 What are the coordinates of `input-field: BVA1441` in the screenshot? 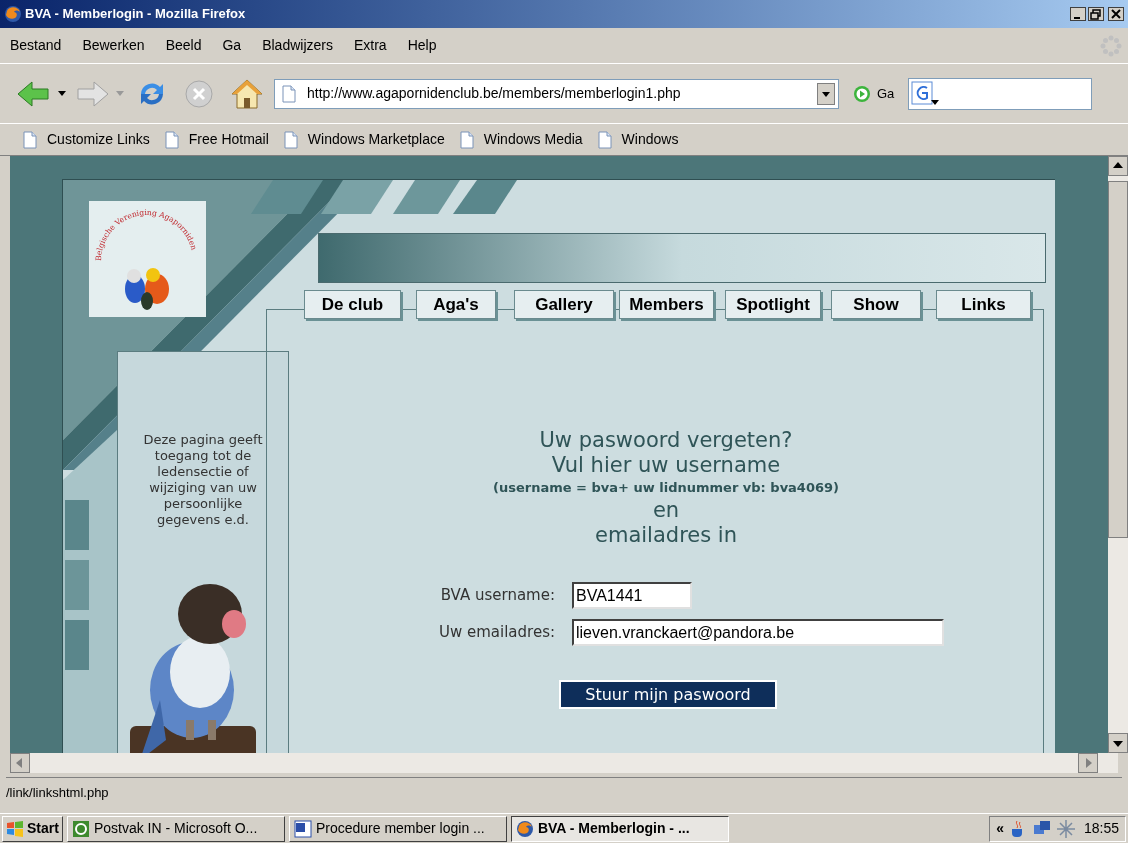 It's located at (632, 595).